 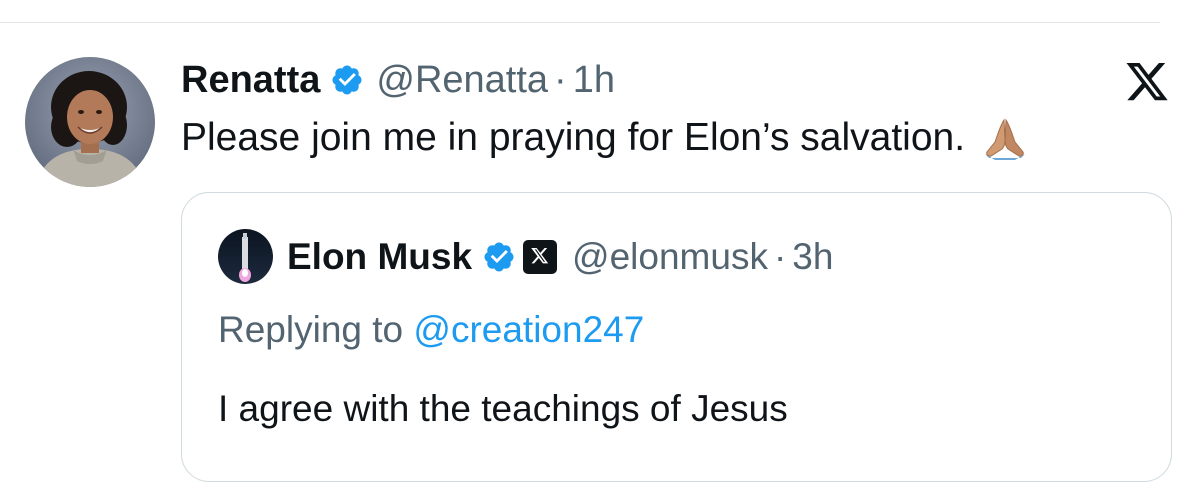 What do you see at coordinates (594, 80) in the screenshot?
I see `tweet-time: 1h` at bounding box center [594, 80].